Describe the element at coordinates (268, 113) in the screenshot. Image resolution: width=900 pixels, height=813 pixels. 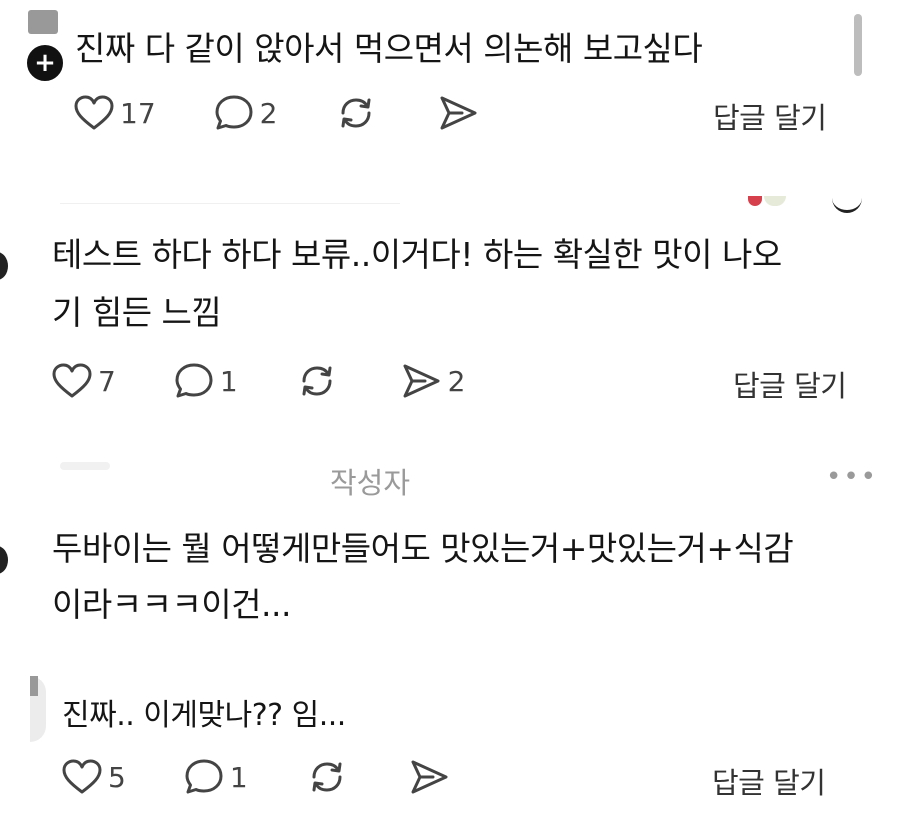
I see `comment-count: 2` at that location.